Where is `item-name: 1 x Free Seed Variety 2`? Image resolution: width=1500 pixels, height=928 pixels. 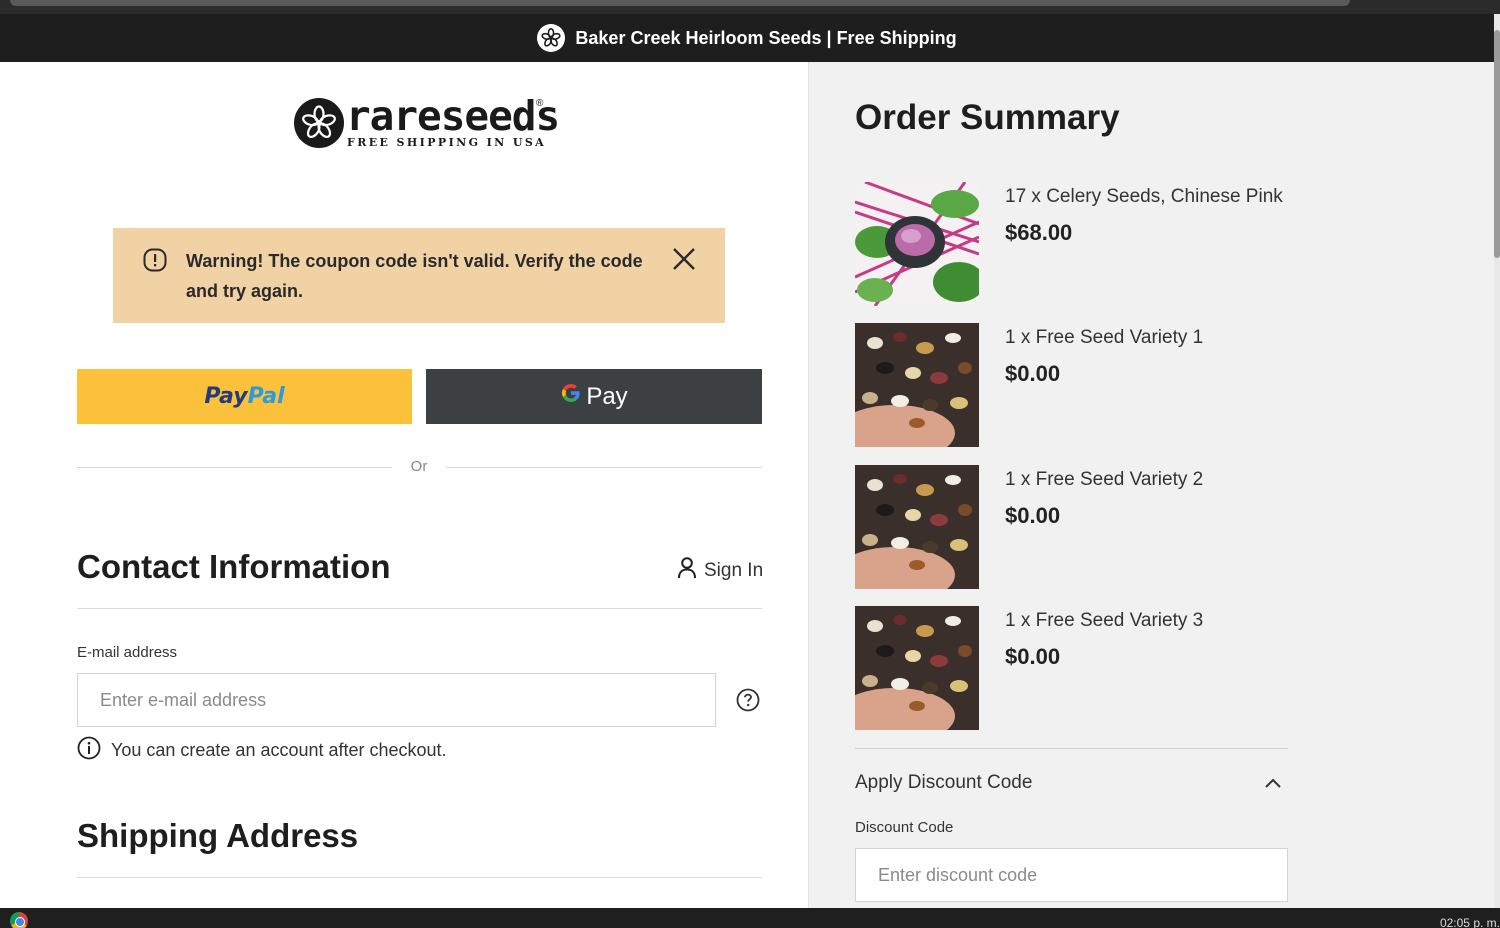 item-name: 1 x Free Seed Variety 2 is located at coordinates (1104, 479).